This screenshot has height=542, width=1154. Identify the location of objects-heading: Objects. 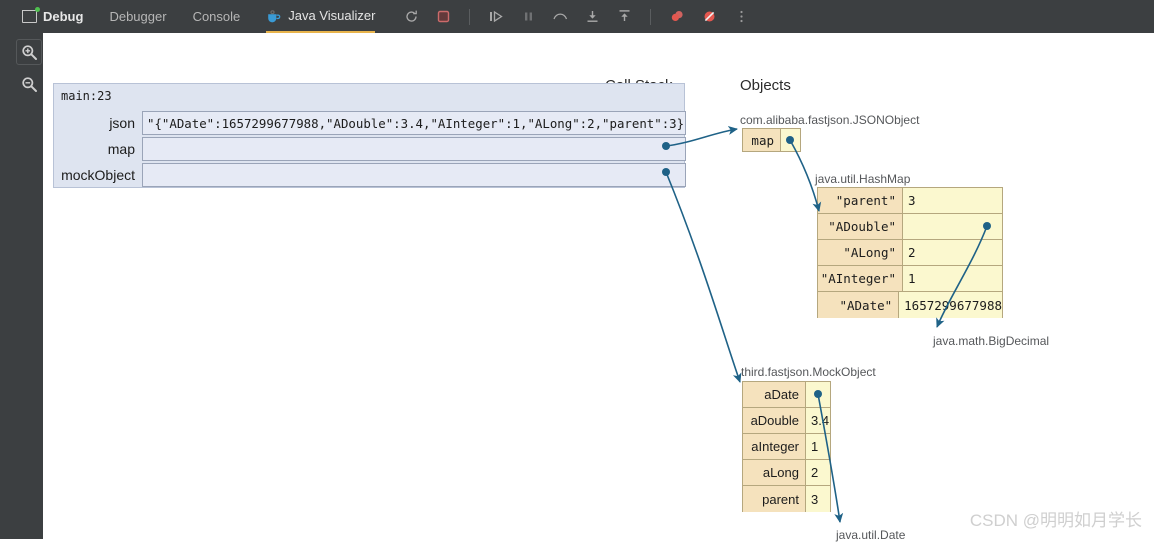
(765, 85).